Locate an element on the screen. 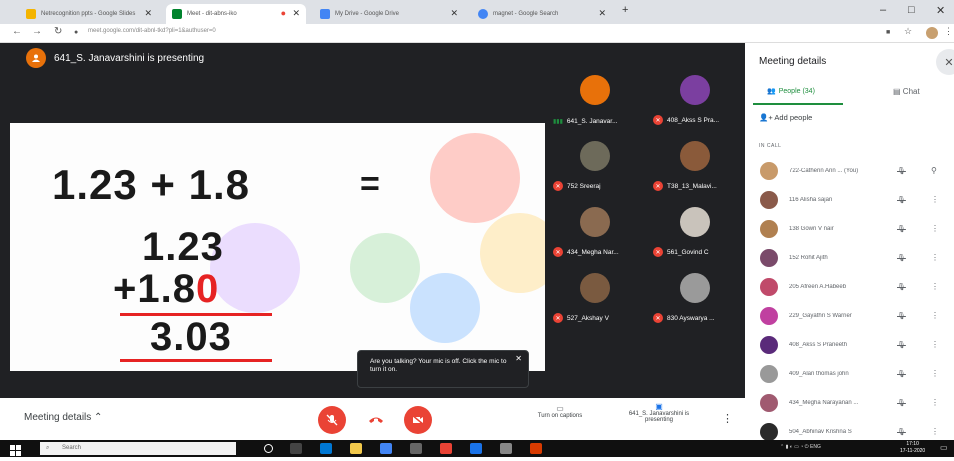 This screenshot has width=954, height=461. person-row: 434_Megha Narayanan ... 🎙 ⋮ is located at coordinates (849, 402).